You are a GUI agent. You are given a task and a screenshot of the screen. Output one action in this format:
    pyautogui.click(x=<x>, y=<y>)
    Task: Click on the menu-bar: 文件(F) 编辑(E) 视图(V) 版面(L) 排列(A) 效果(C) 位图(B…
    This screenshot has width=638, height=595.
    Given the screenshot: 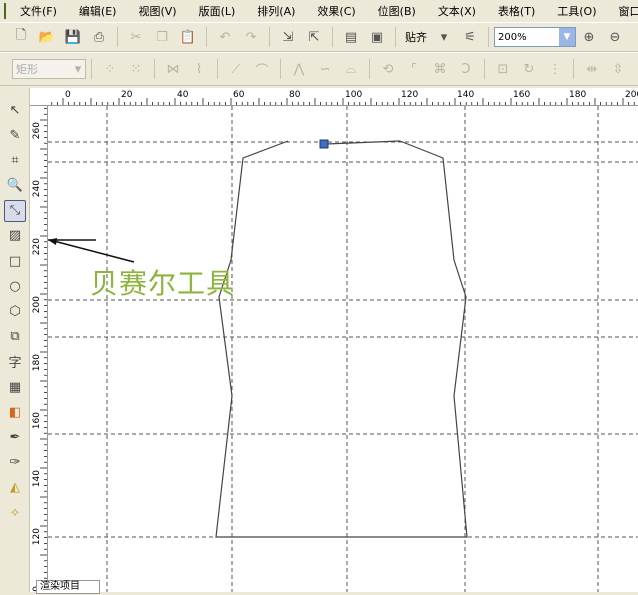 What is the action you would take?
    pyautogui.click(x=319, y=11)
    